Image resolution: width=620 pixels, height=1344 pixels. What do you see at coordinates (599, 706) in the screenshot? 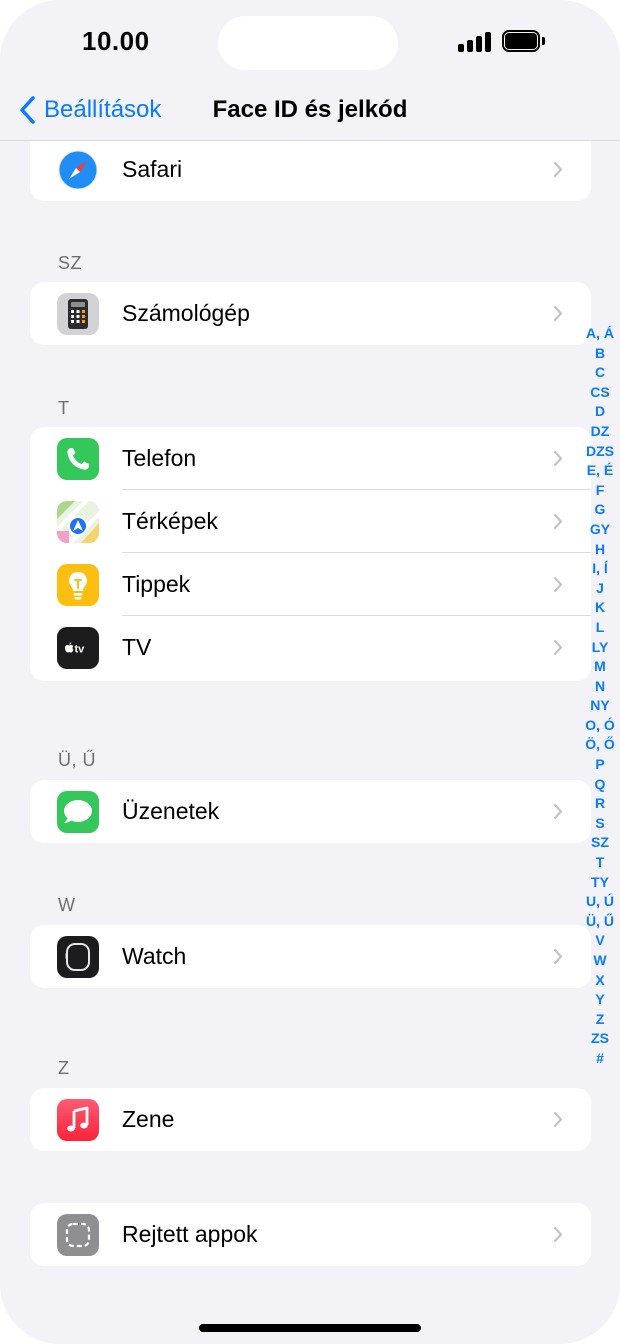
I see `index-letter: NY` at bounding box center [599, 706].